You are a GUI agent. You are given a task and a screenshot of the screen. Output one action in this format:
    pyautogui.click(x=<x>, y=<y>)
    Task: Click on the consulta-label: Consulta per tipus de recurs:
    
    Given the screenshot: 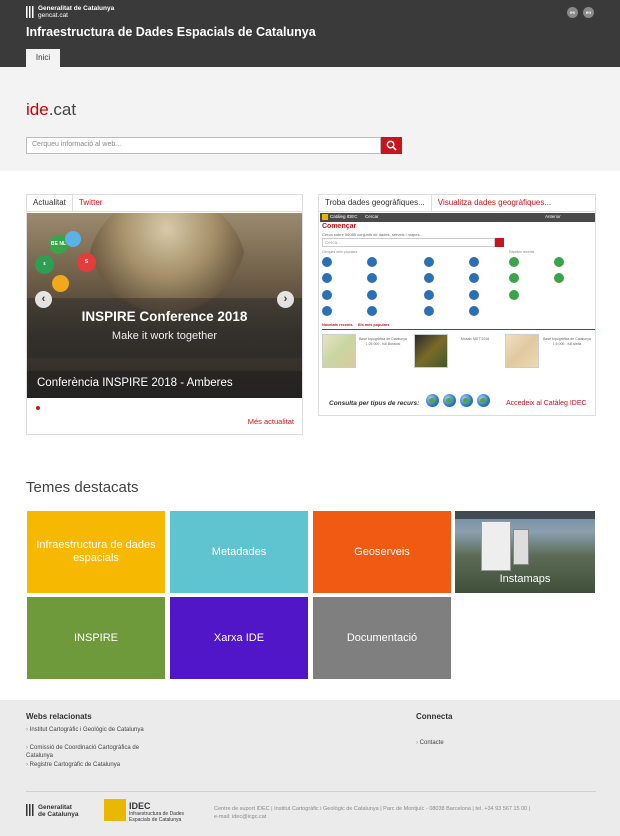 What is the action you would take?
    pyautogui.click(x=374, y=403)
    